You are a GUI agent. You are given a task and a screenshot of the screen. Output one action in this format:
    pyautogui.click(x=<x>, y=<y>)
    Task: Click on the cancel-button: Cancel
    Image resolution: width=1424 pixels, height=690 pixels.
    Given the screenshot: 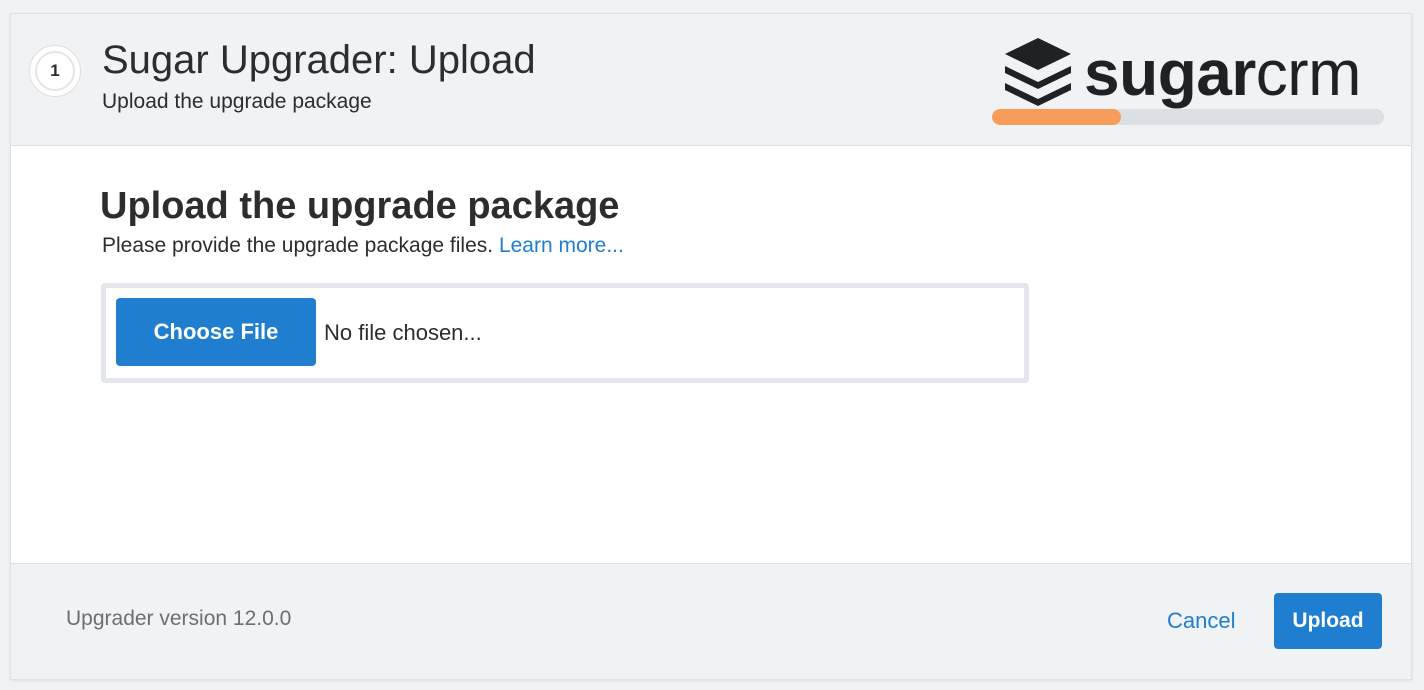 What is the action you would take?
    pyautogui.click(x=1201, y=621)
    